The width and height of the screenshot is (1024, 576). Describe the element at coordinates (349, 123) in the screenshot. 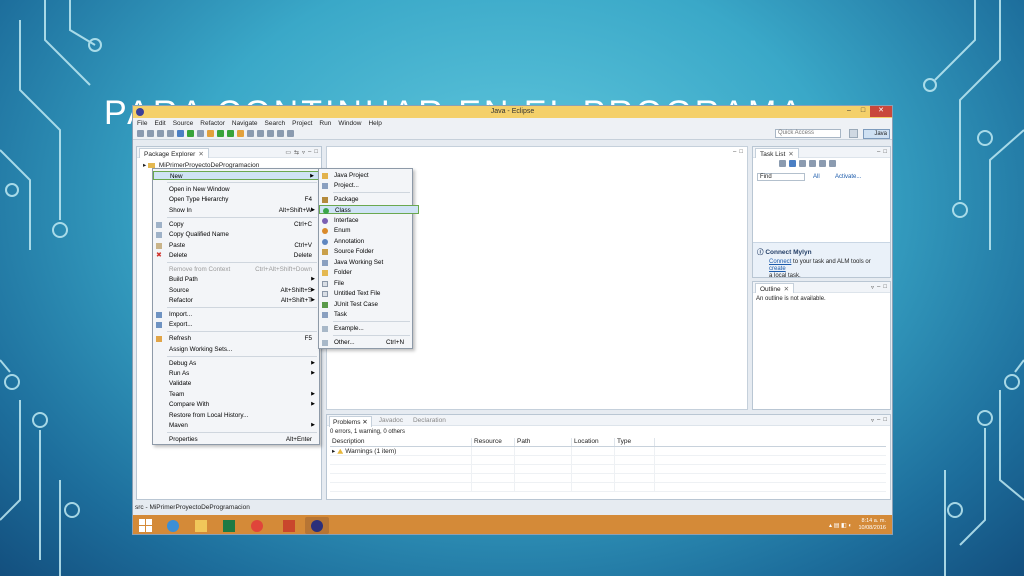

I see `menu-window: Window` at that location.